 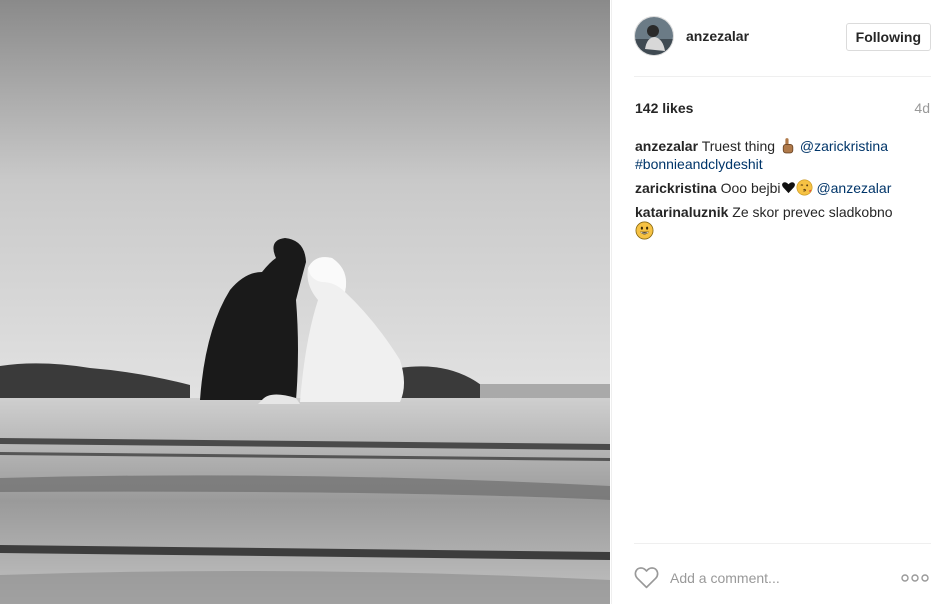 I want to click on heart-outline-icon, so click(x=646, y=577).